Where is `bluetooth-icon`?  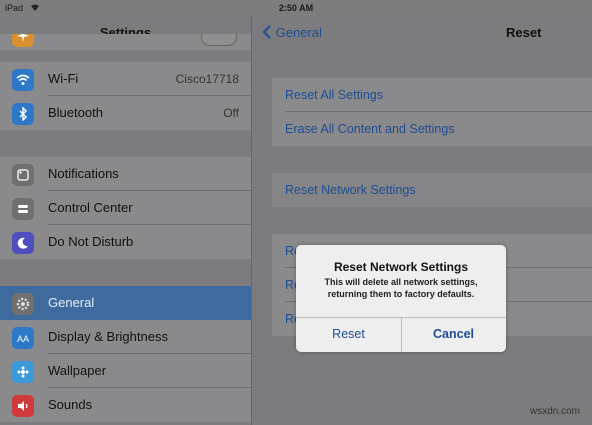
bluetooth-icon is located at coordinates (23, 114).